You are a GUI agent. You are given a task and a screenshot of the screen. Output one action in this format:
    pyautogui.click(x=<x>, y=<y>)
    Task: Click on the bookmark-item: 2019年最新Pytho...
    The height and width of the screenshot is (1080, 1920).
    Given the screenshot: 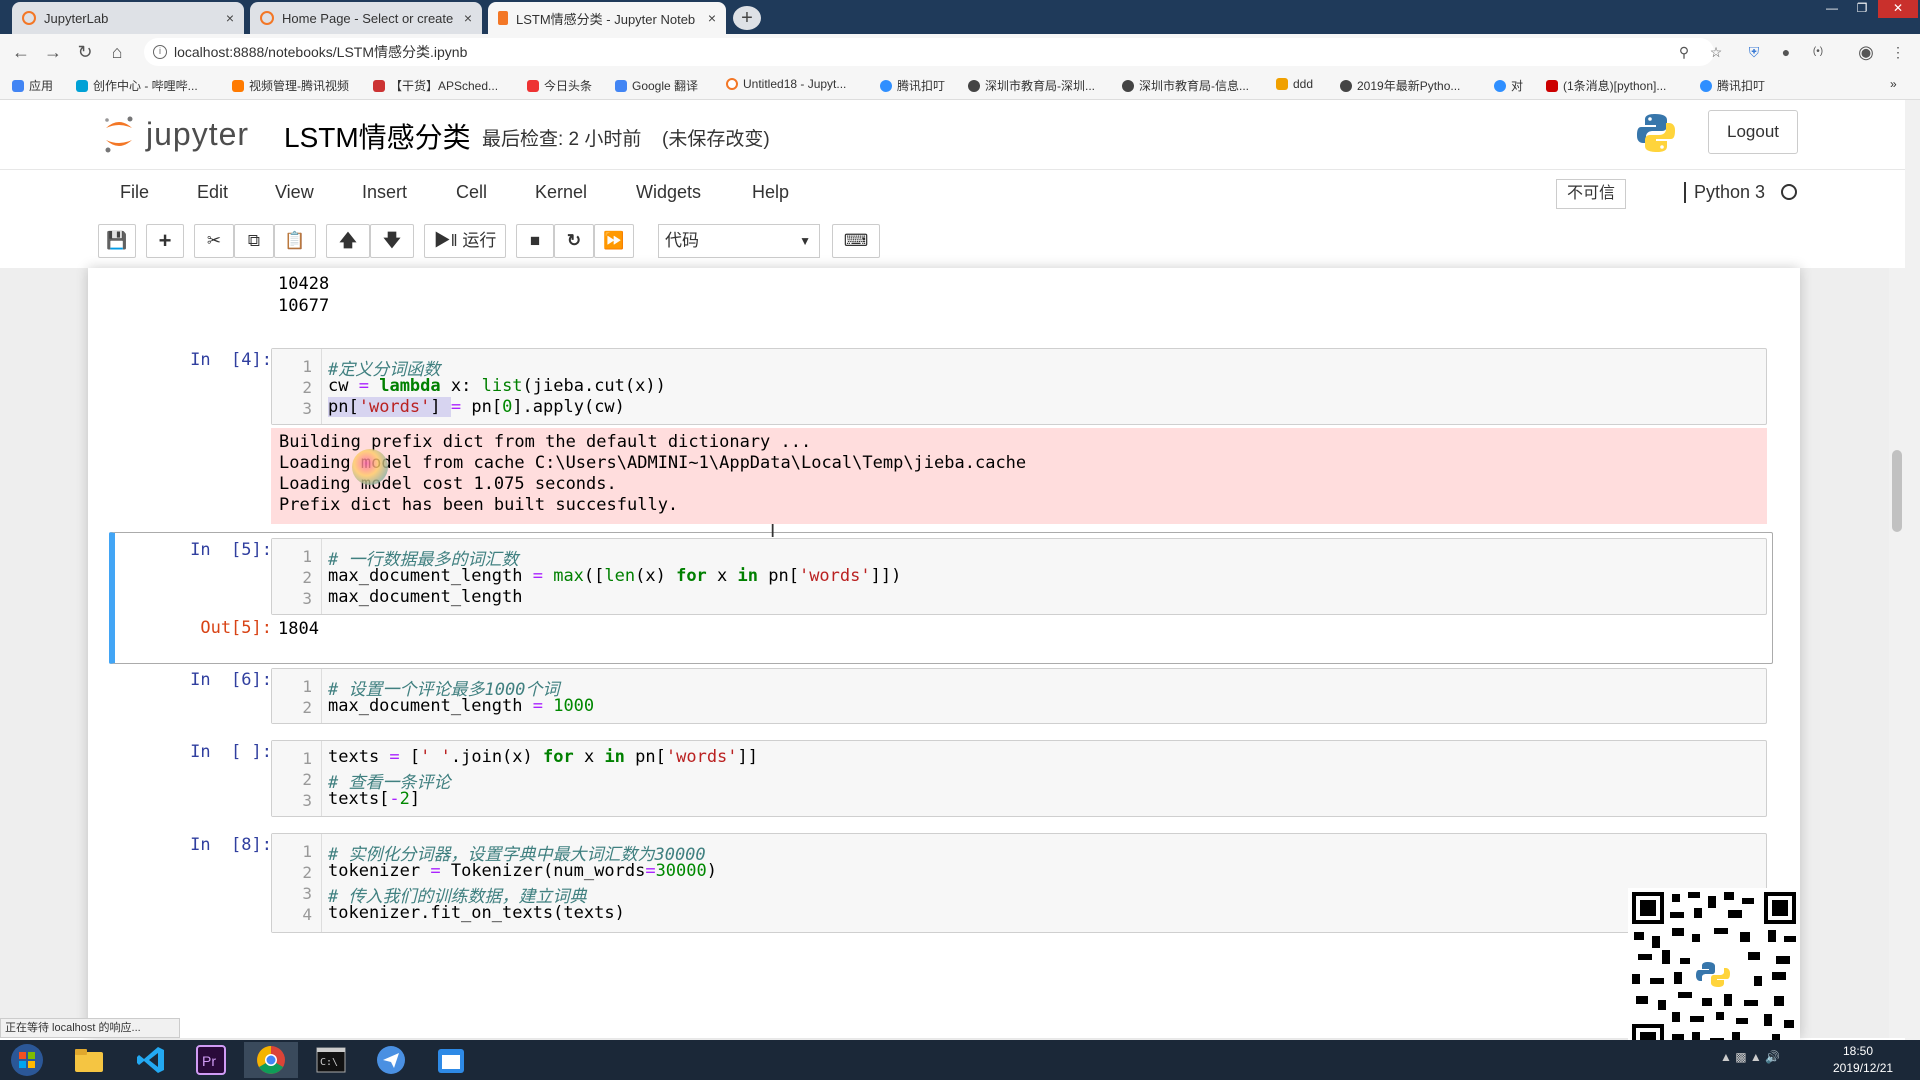 What is the action you would take?
    pyautogui.click(x=1400, y=85)
    